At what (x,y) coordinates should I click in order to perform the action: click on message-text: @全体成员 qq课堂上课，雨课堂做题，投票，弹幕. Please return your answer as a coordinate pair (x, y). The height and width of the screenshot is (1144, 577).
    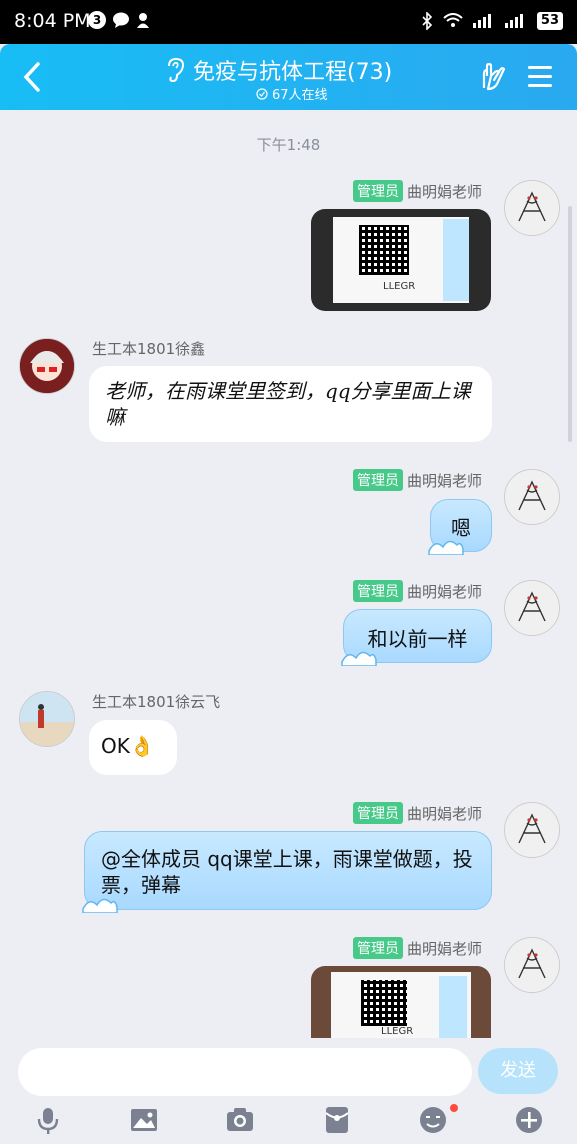
    Looking at the image, I should click on (287, 872).